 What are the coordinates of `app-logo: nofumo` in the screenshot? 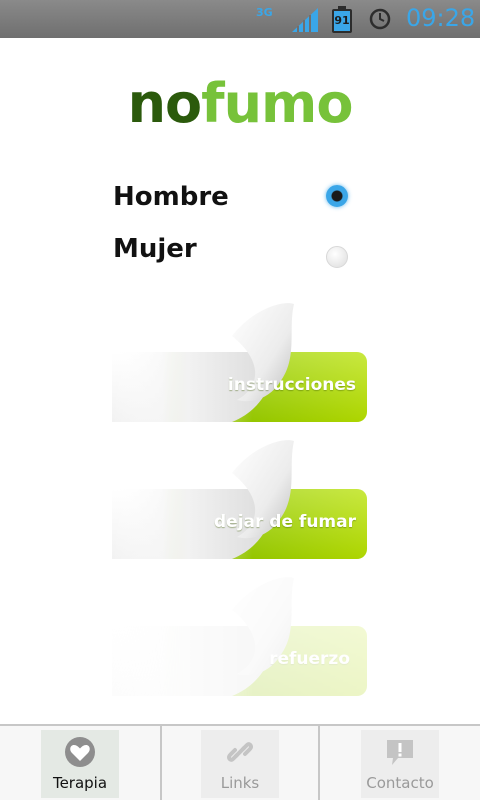 It's located at (240, 103).